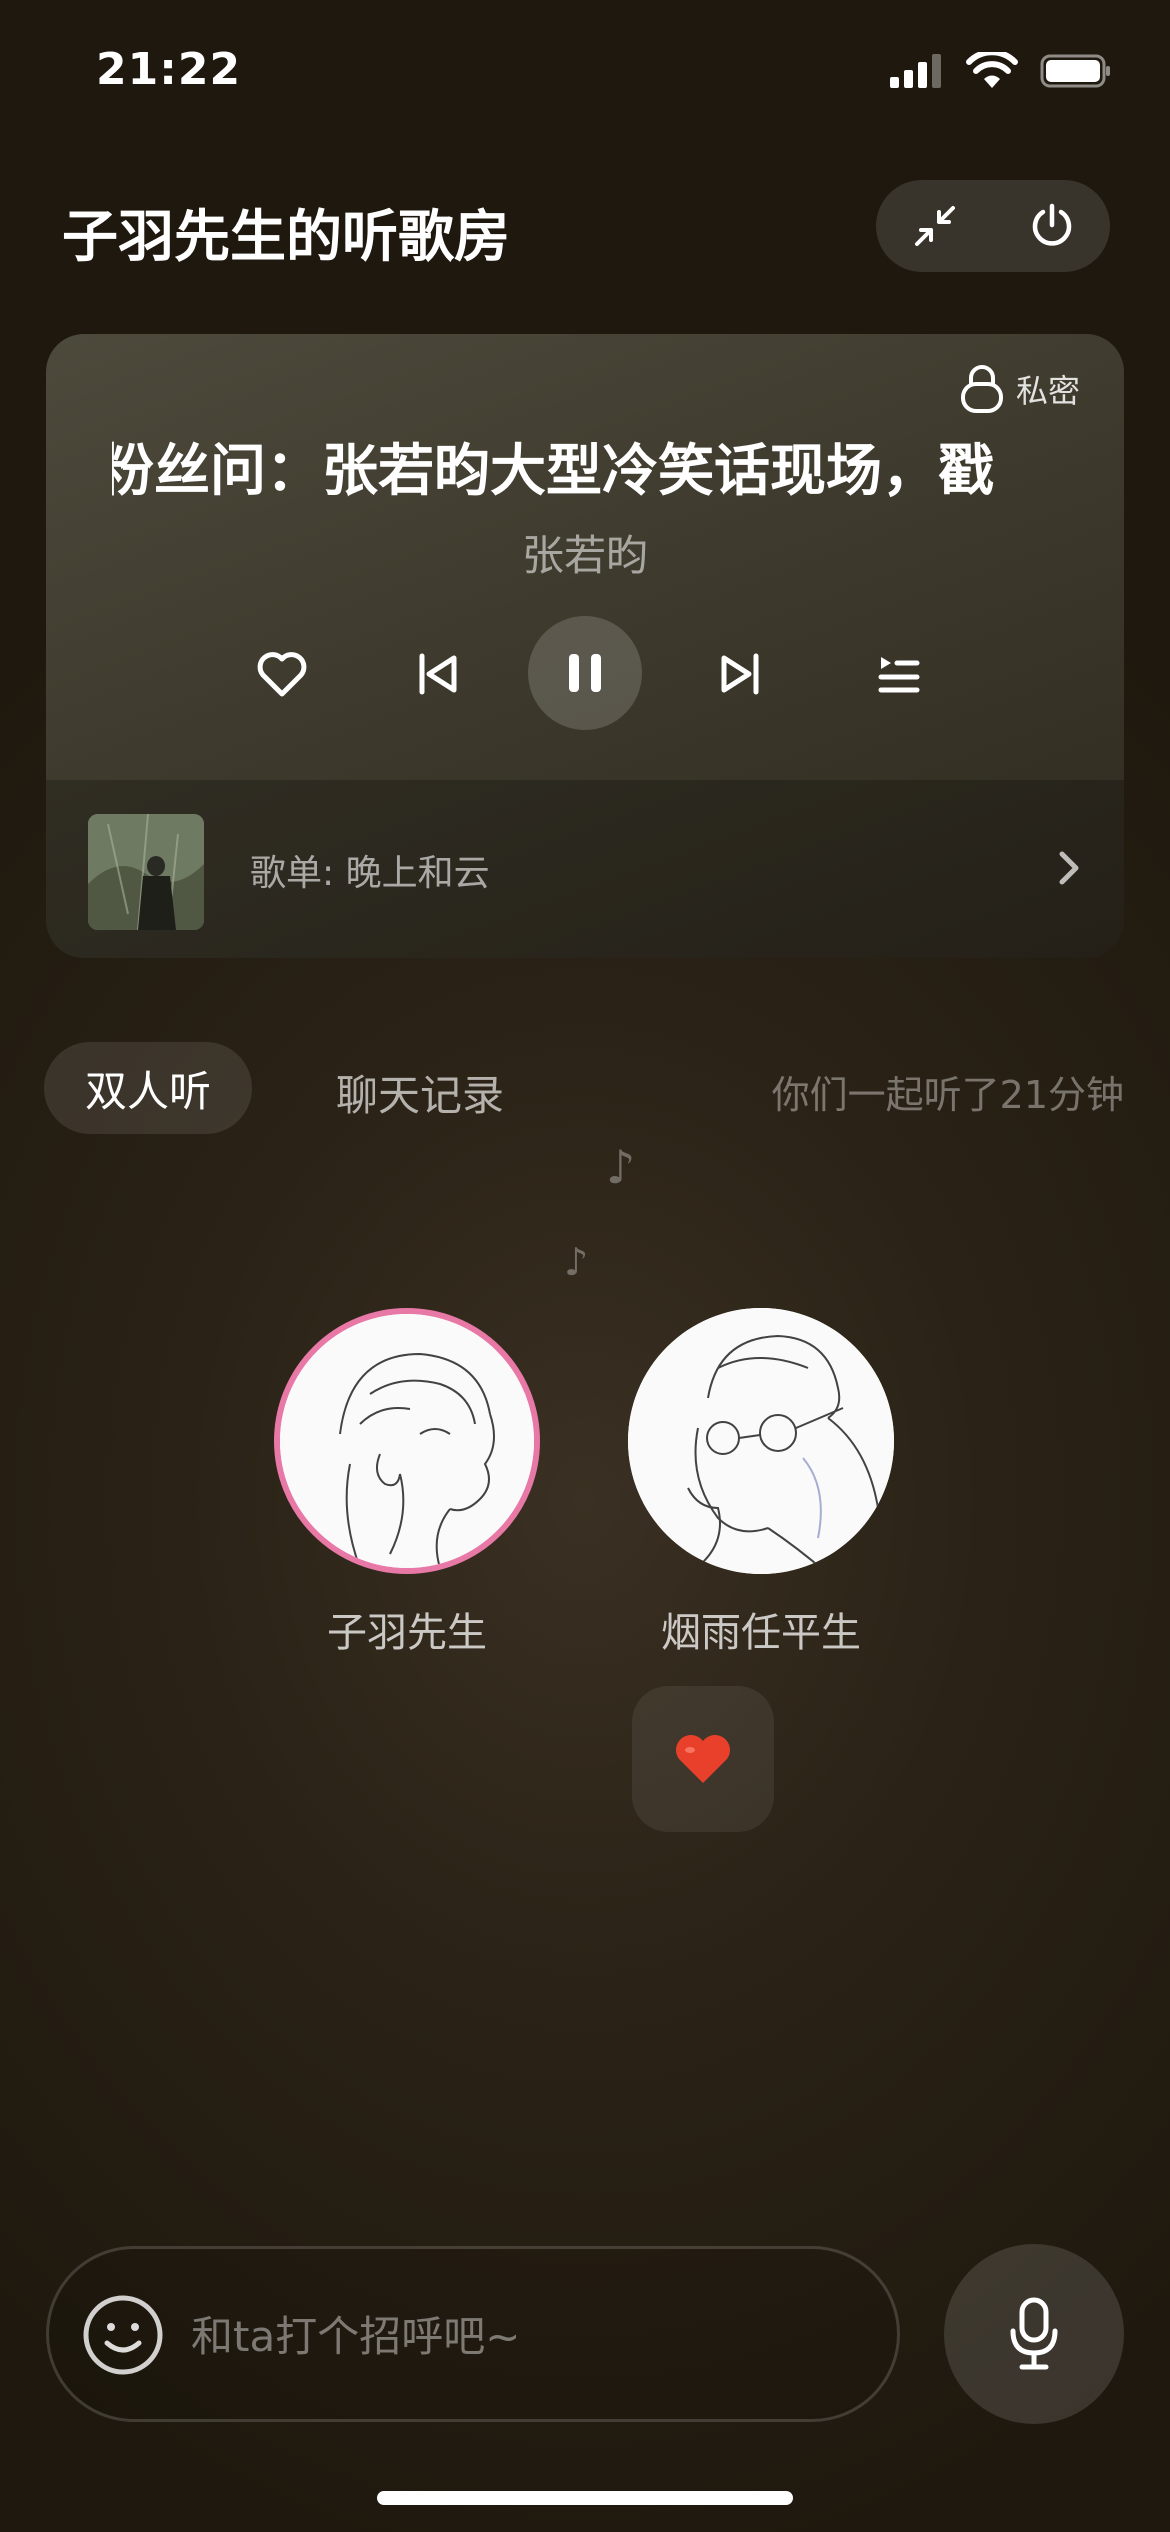 This screenshot has height=2532, width=1170. I want to click on status-icons, so click(1000, 71).